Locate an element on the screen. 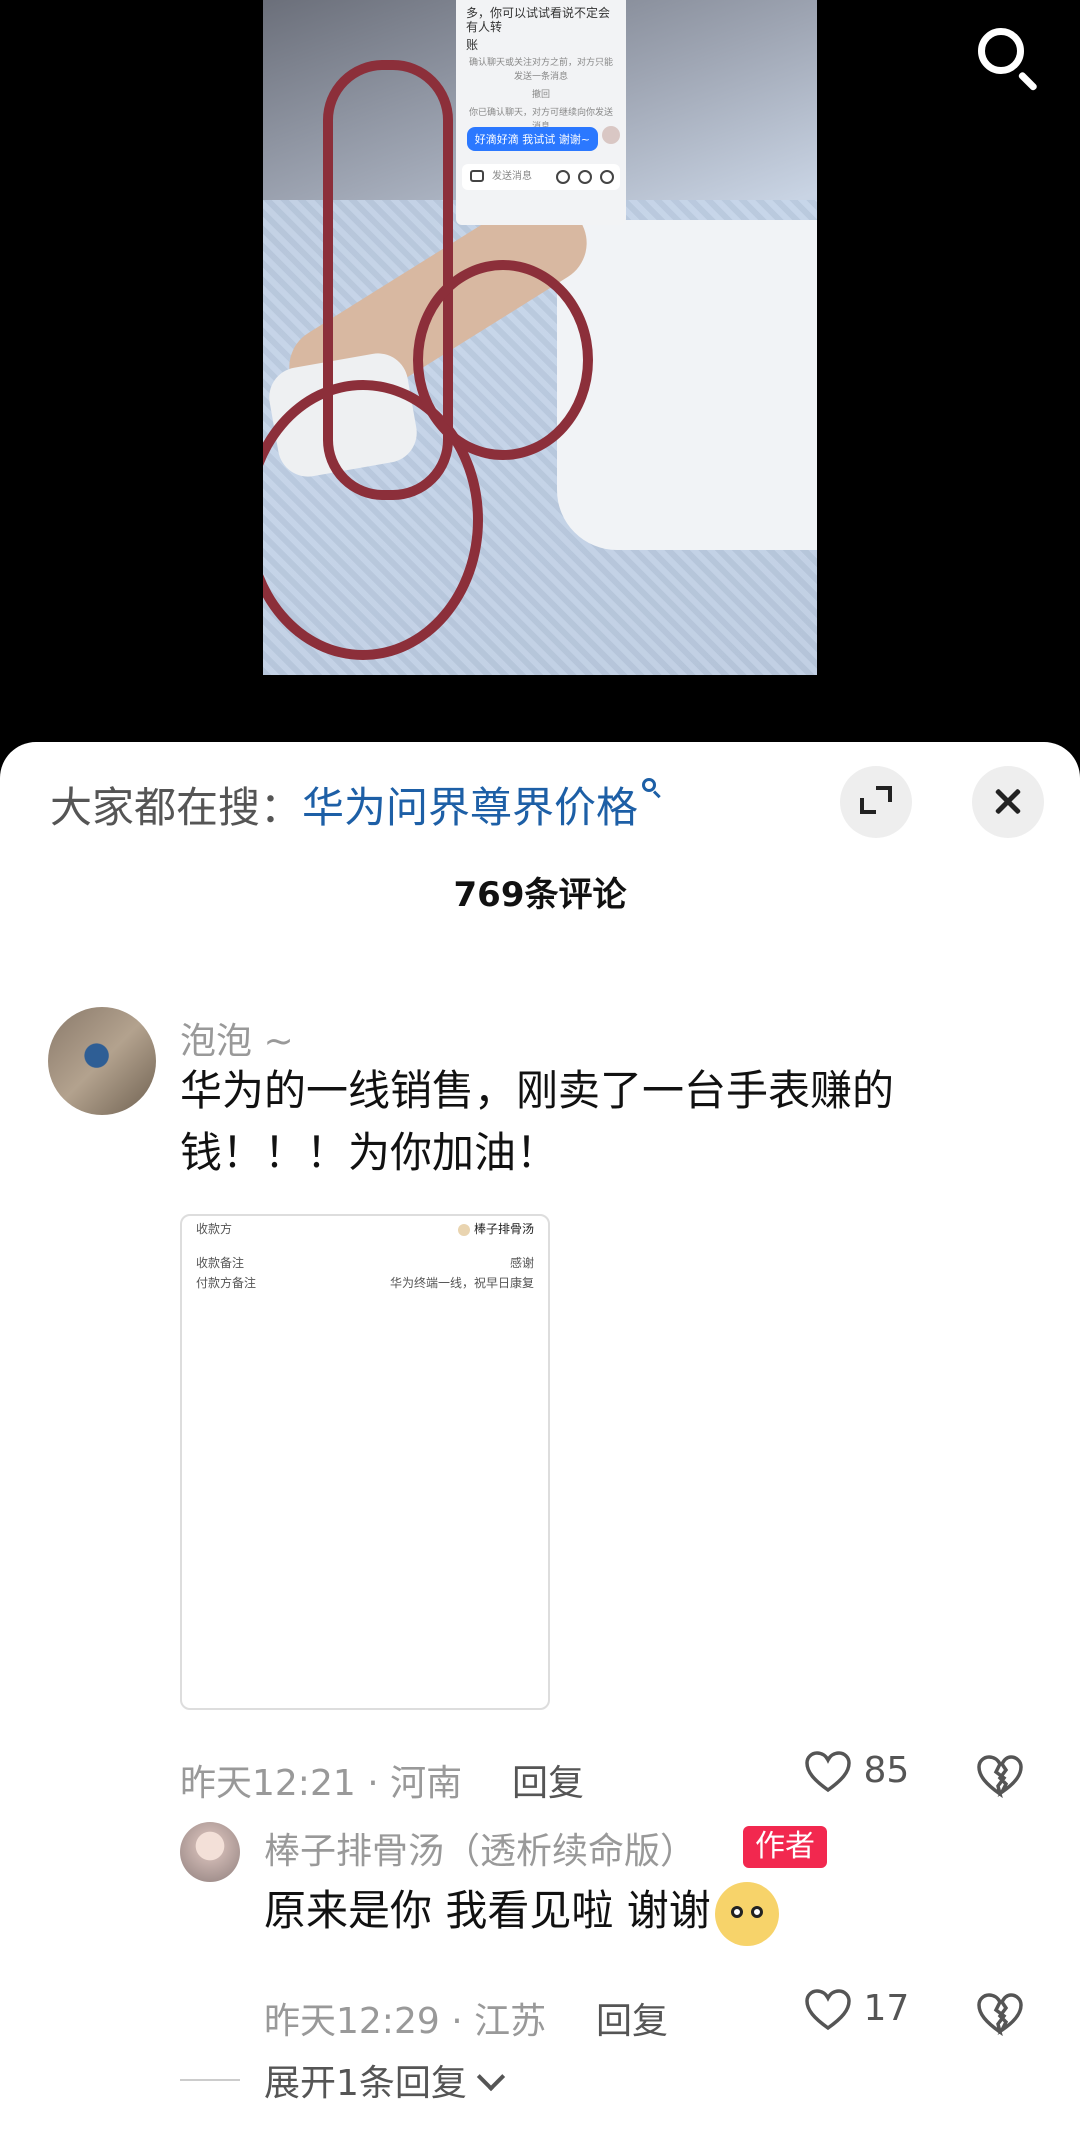 The height and width of the screenshot is (2143, 1080). avatar is located at coordinates (102, 1061).